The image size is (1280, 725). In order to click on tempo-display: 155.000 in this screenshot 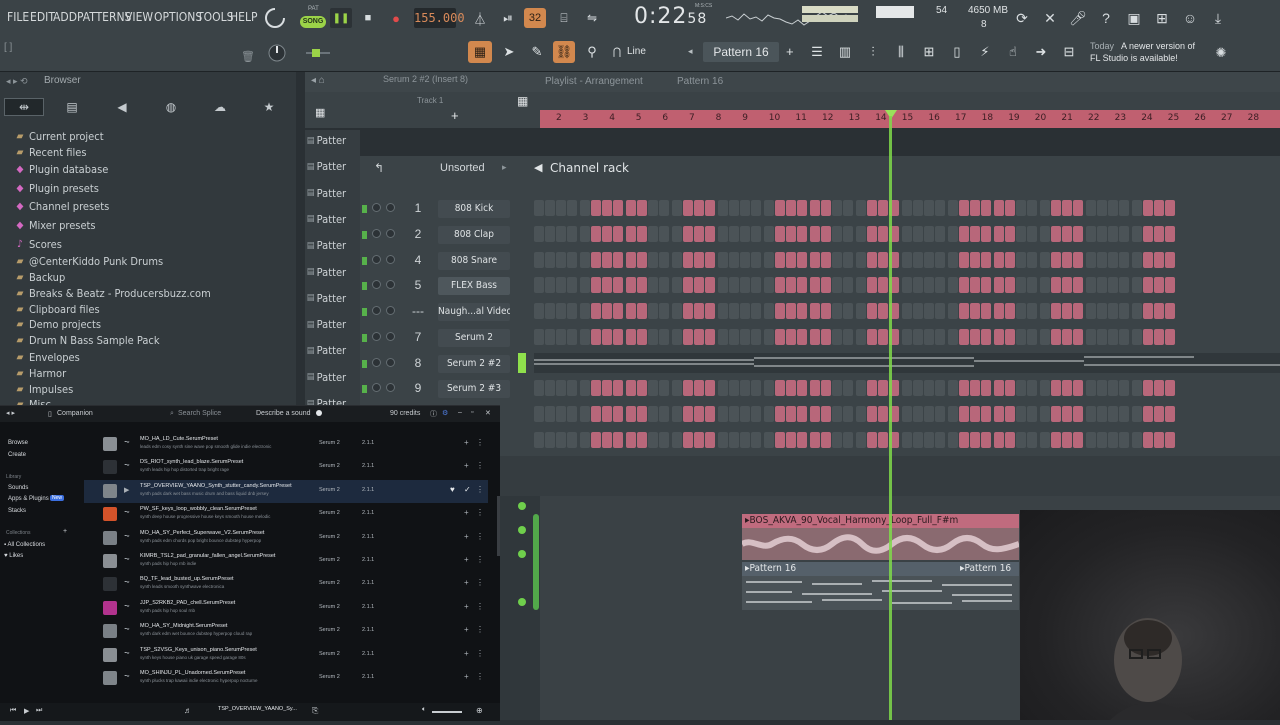, I will do `click(439, 18)`.